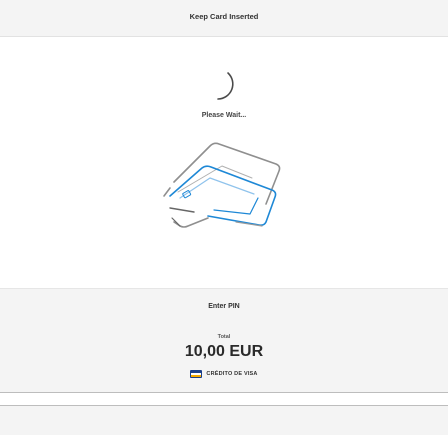 This screenshot has height=435, width=448. I want to click on enter-pin-label: Enter PIN, so click(224, 306).